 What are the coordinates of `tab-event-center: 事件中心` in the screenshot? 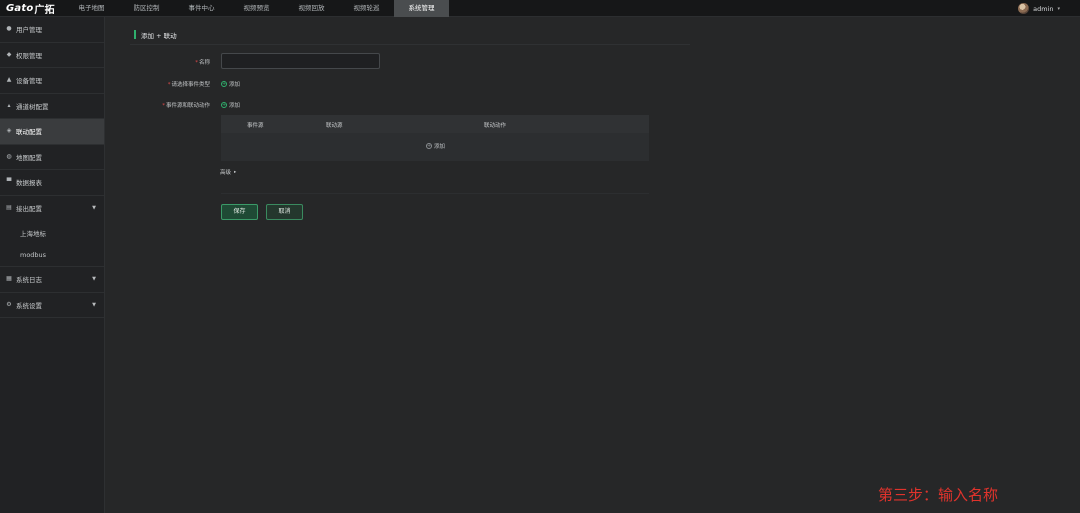 It's located at (201, 8).